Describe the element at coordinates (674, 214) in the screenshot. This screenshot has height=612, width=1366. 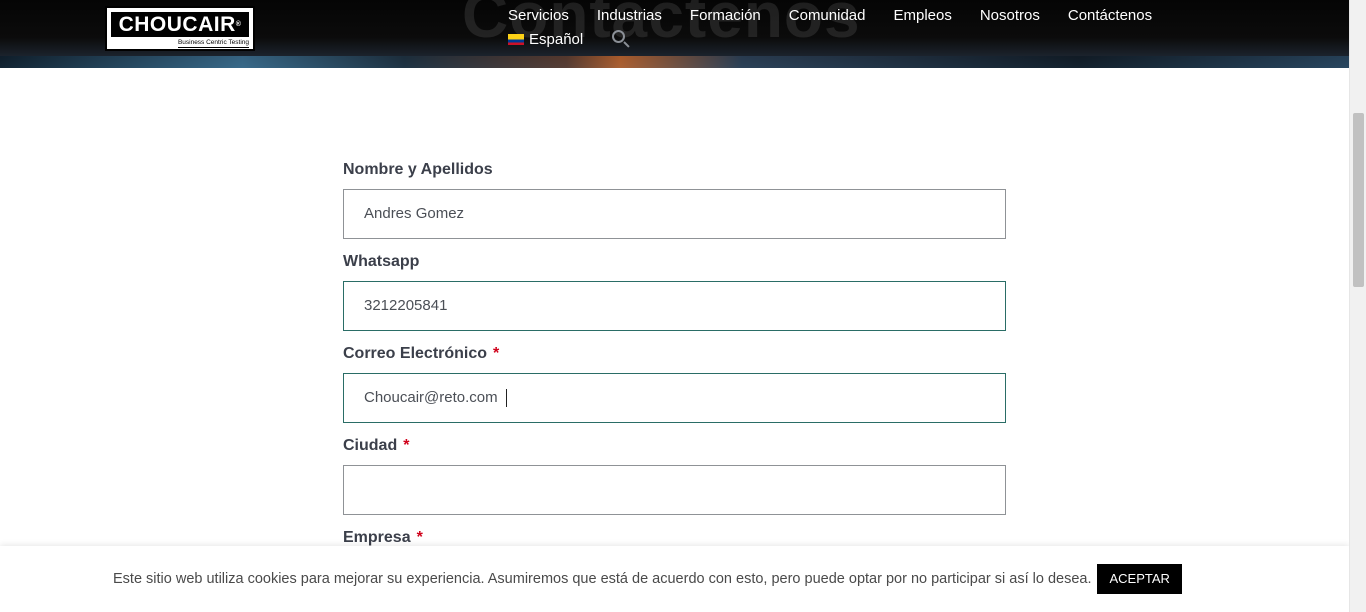
I see `name-input: Andres Gomez` at that location.